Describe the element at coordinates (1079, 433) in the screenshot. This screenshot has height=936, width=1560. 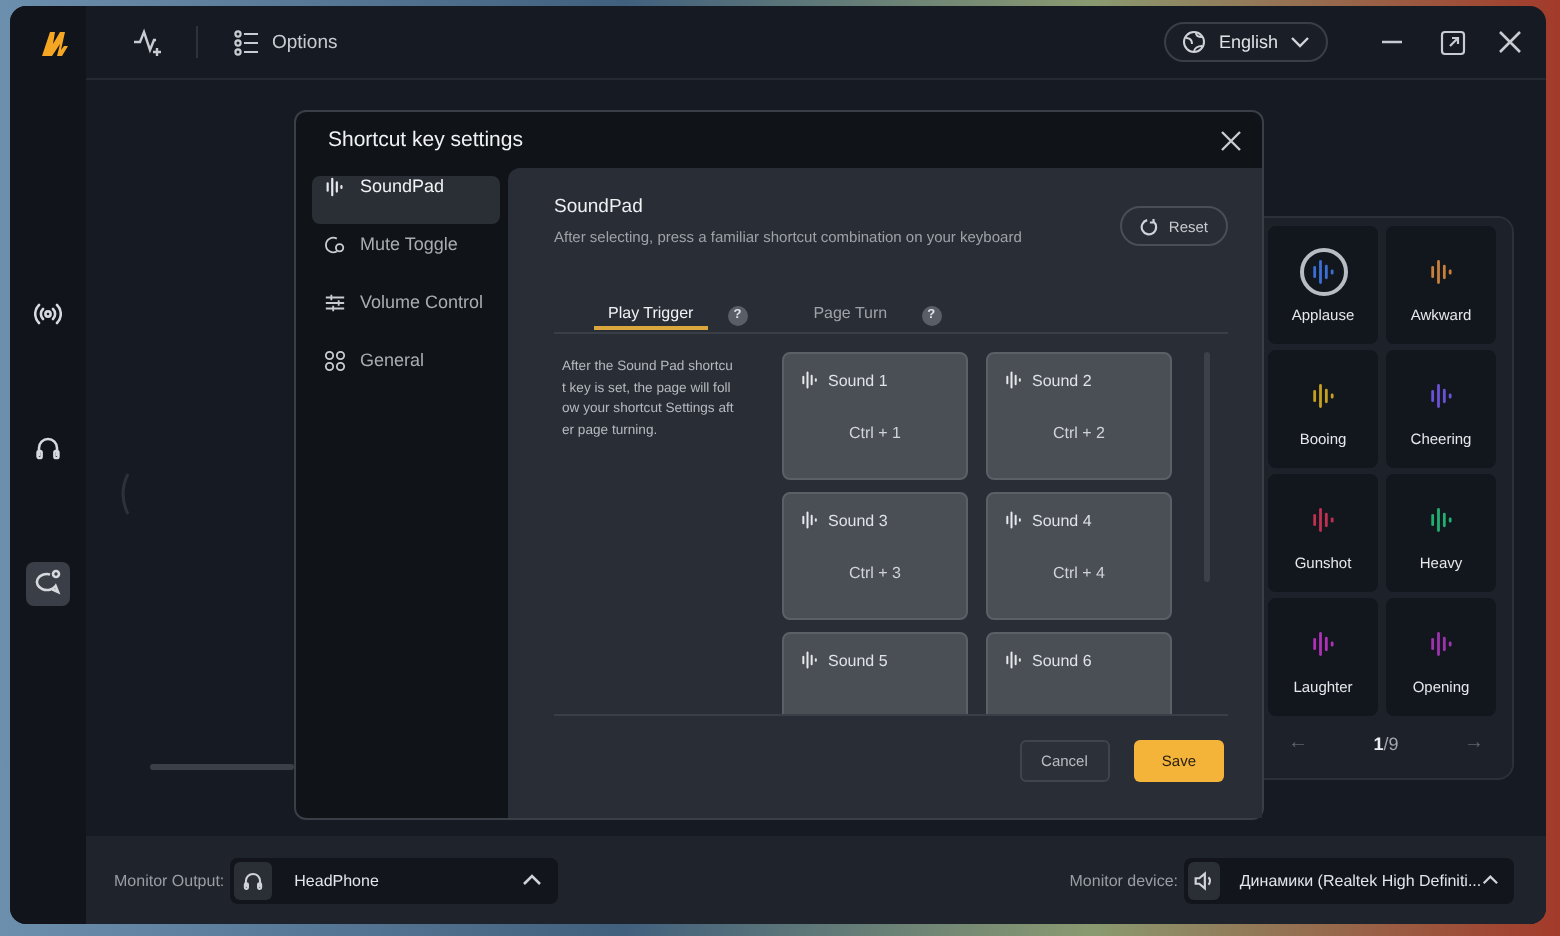
I see `shortcut-key: Ctrl + 2` at that location.